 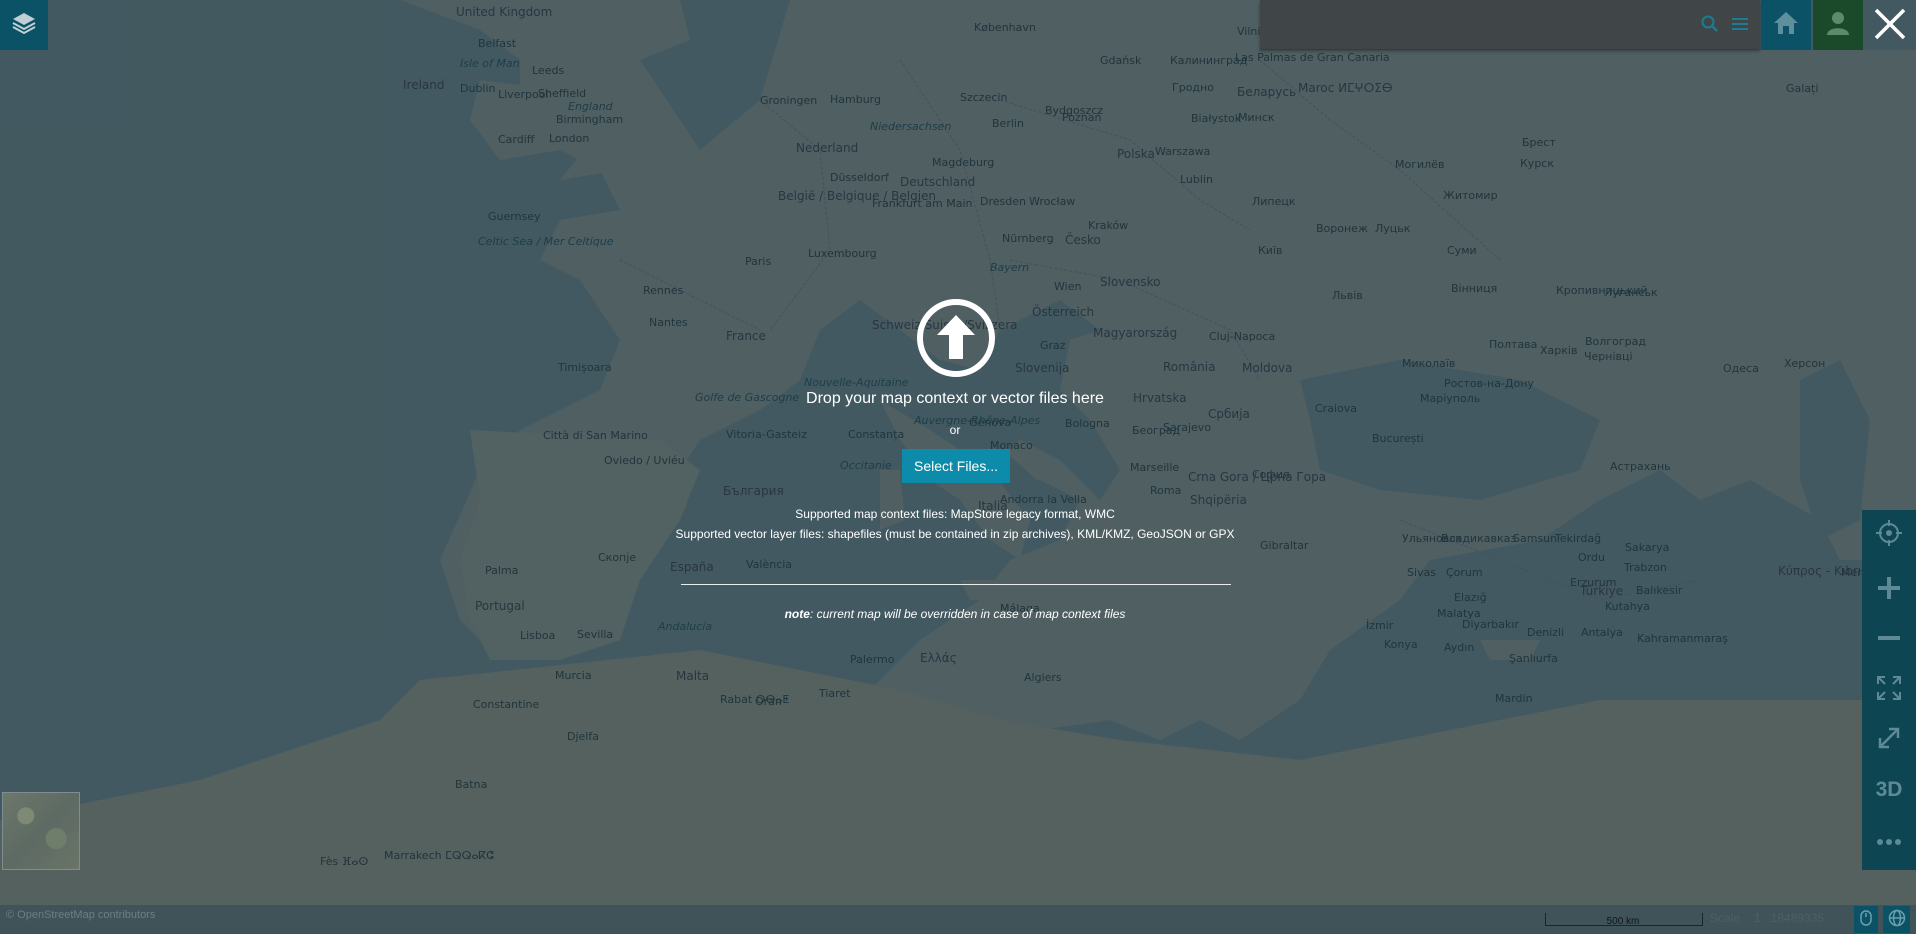 I want to click on user-icon, so click(x=1838, y=25).